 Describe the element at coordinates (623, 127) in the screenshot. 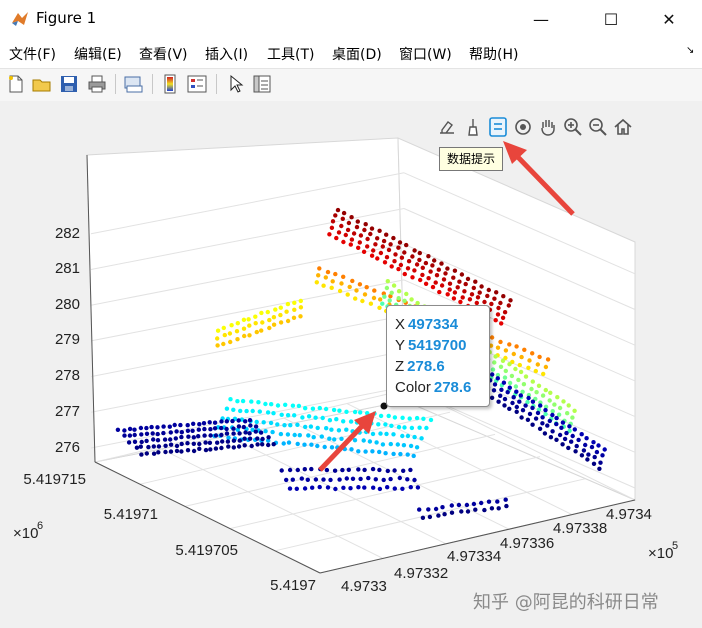

I see `home-icon` at that location.